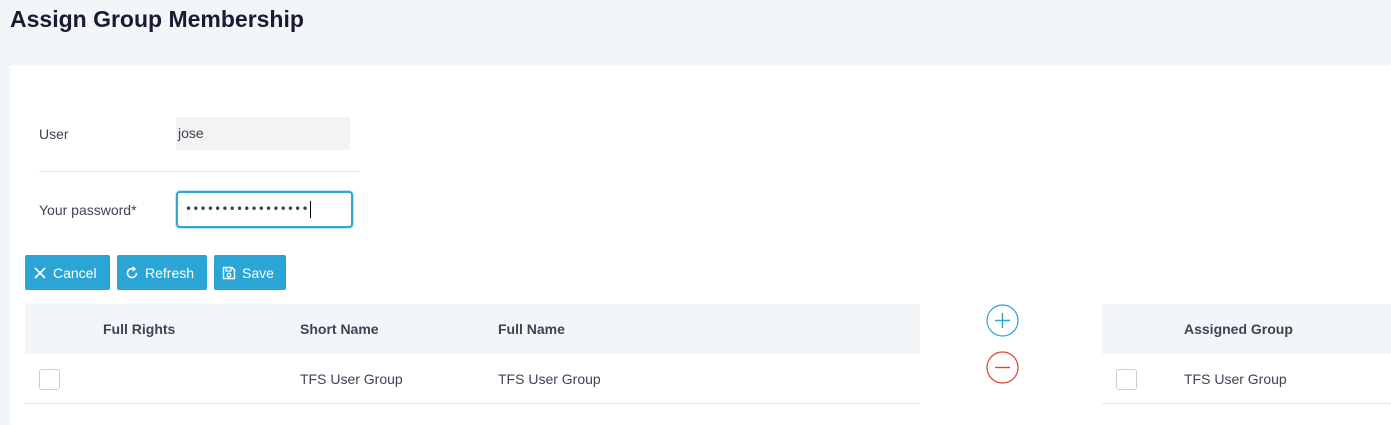  Describe the element at coordinates (54, 134) in the screenshot. I see `user-label: User` at that location.